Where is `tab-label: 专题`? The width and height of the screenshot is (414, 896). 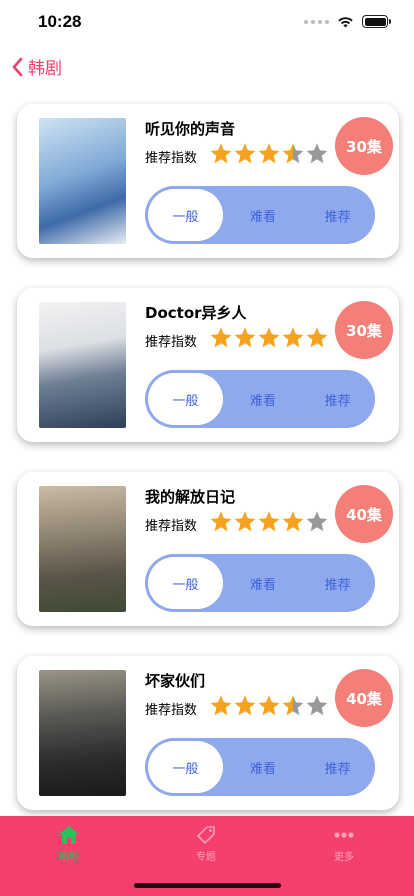 tab-label: 专题 is located at coordinates (206, 857).